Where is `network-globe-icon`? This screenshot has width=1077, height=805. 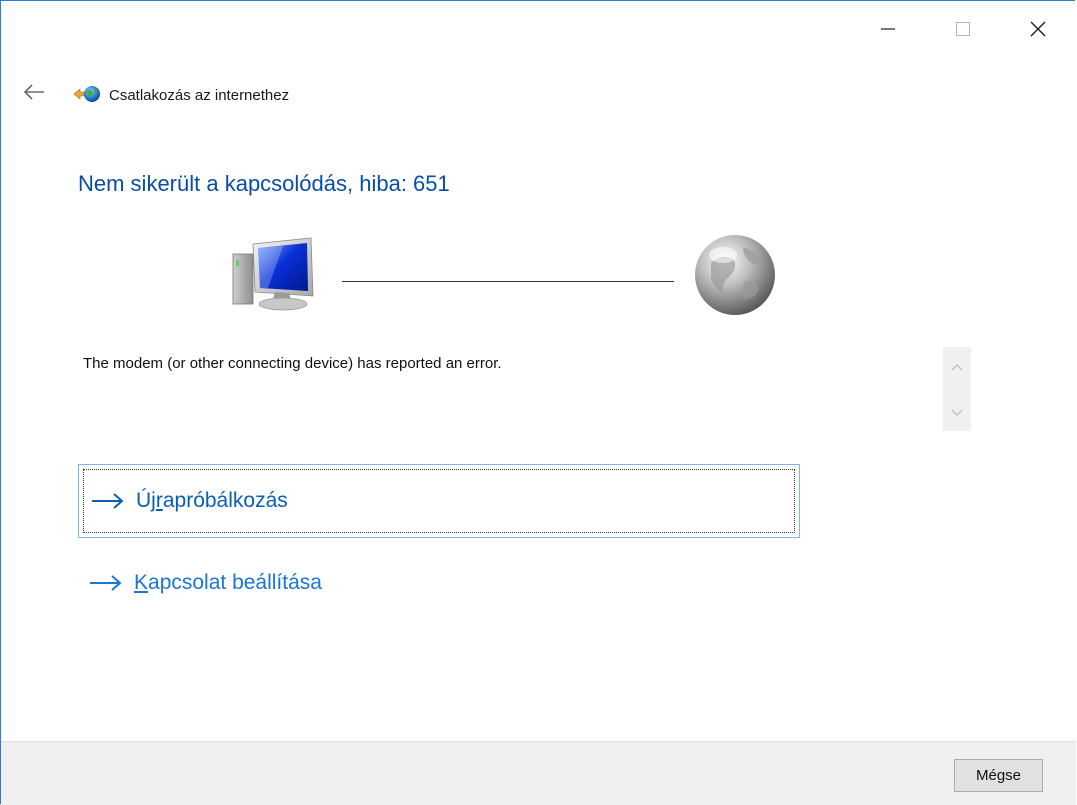 network-globe-icon is located at coordinates (86, 94).